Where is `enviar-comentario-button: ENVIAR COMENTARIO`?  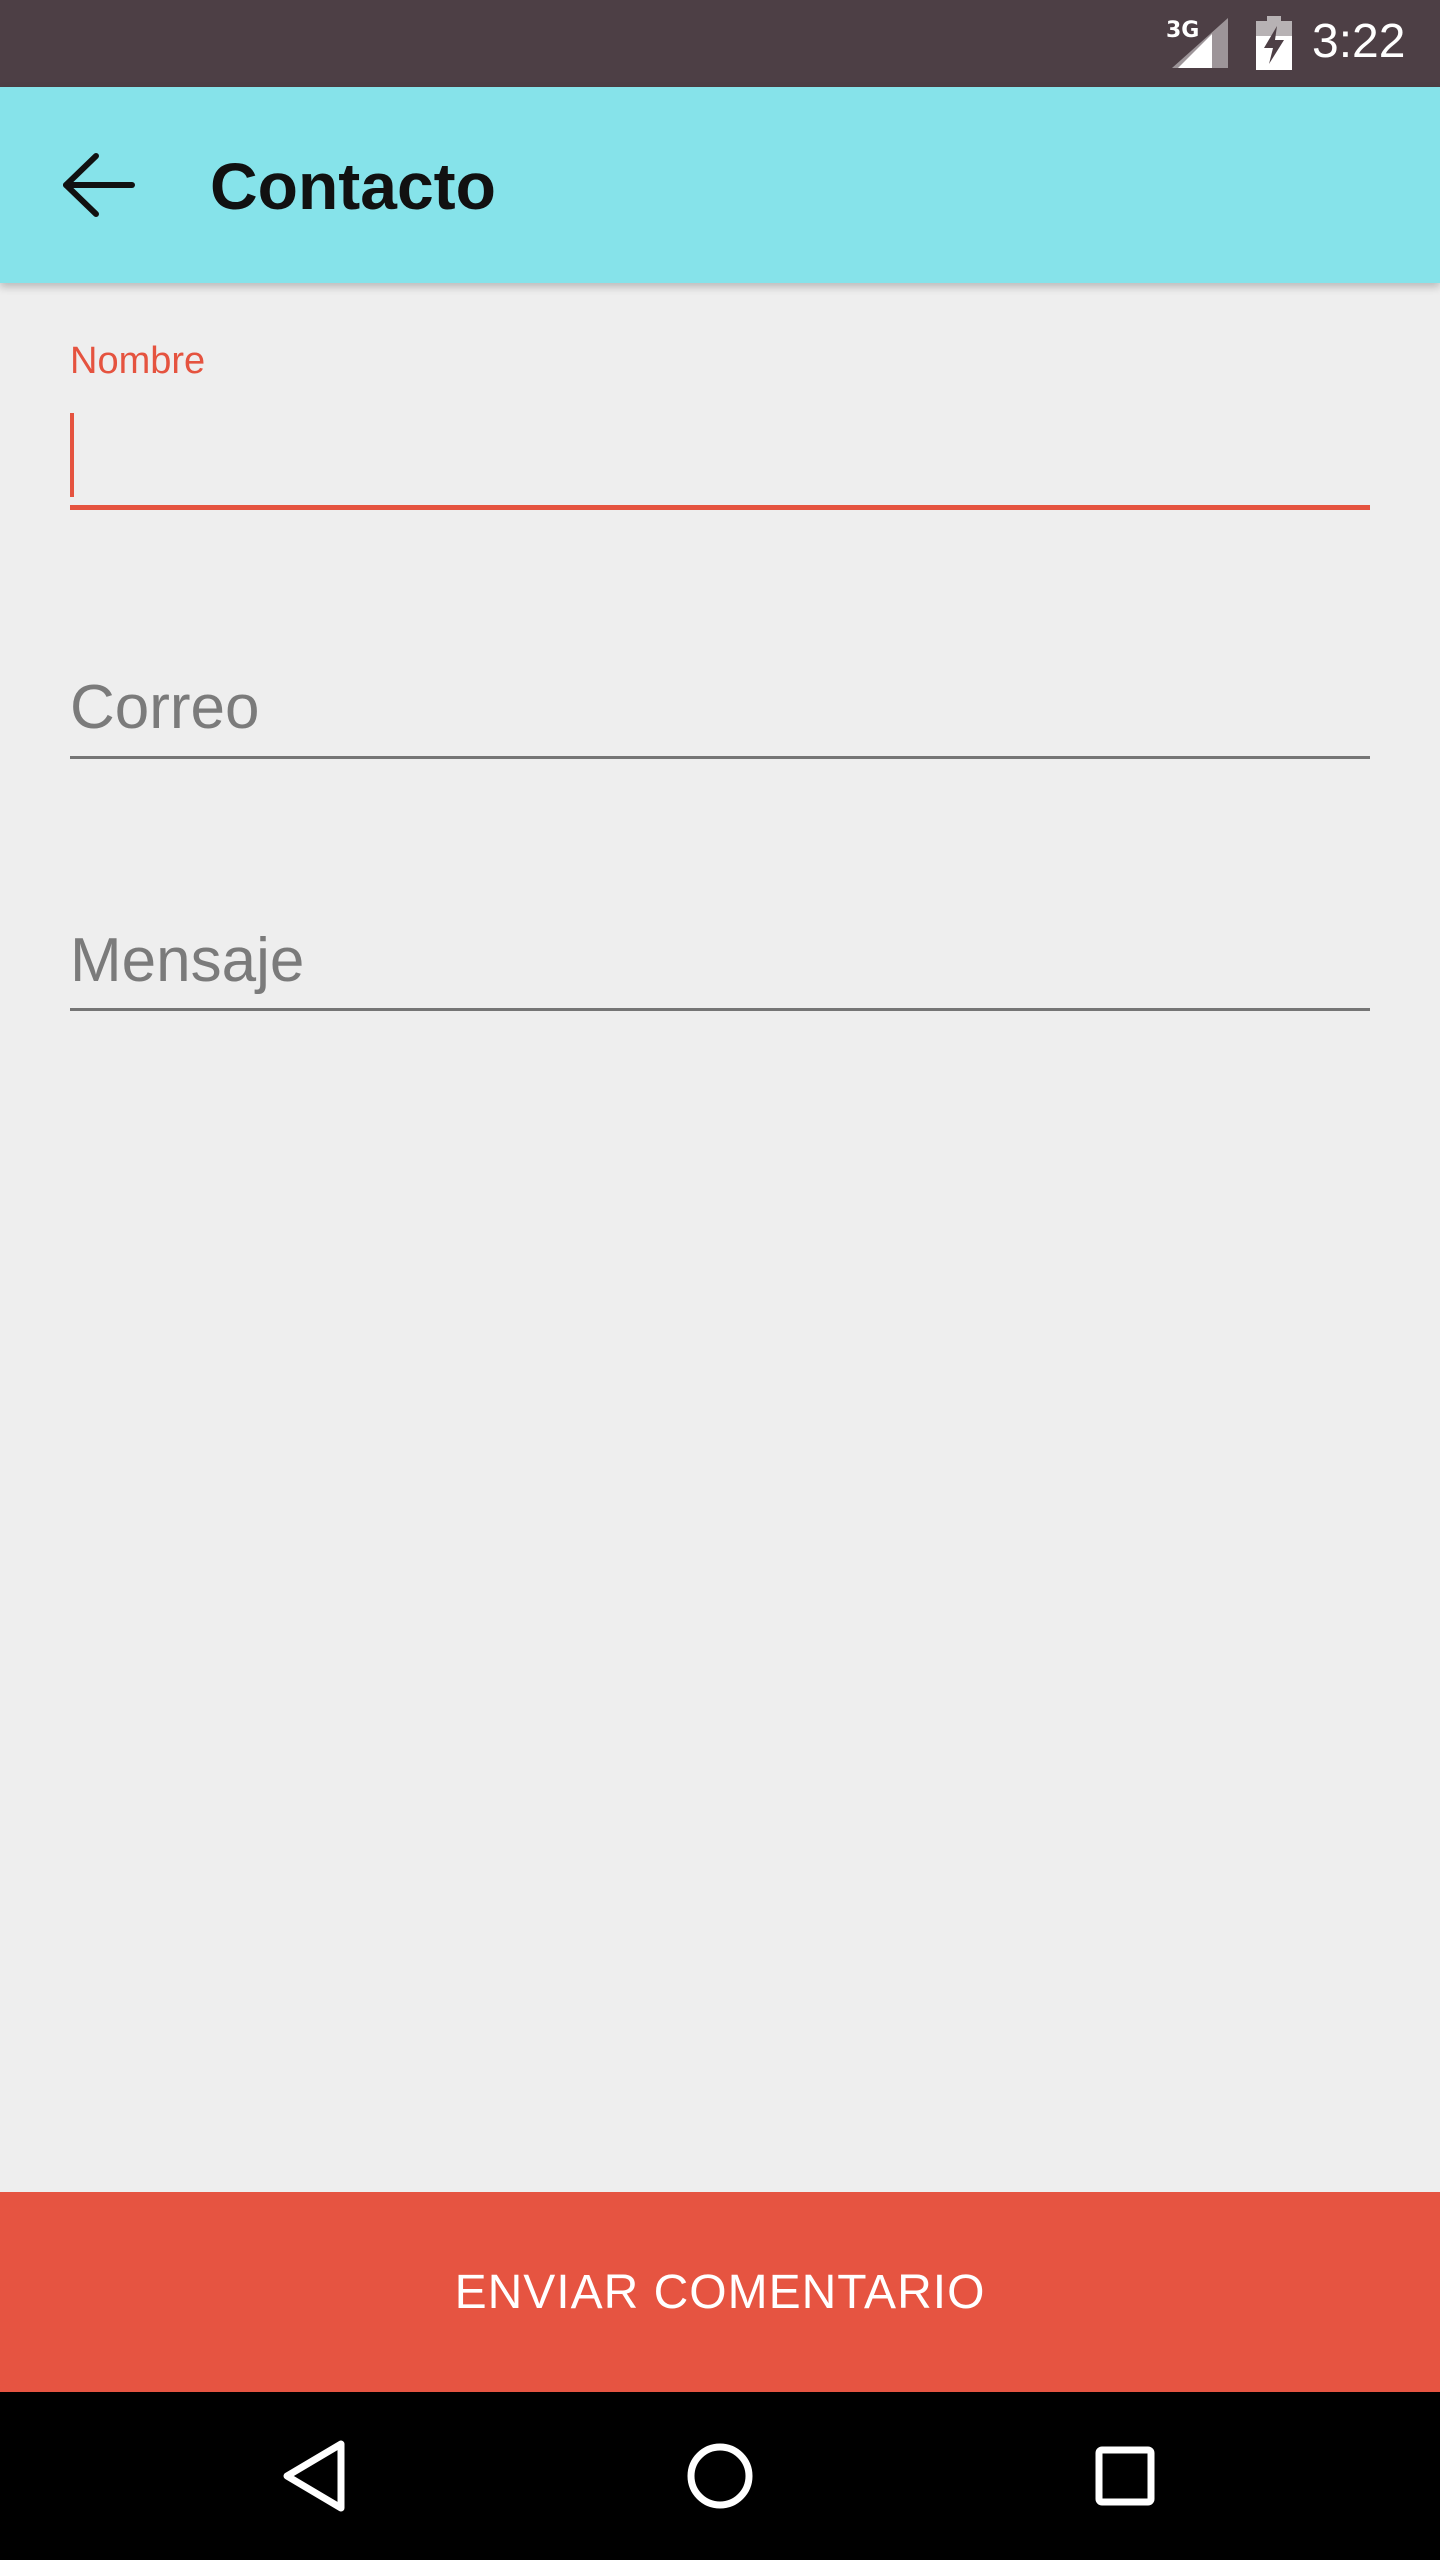
enviar-comentario-button: ENVIAR COMENTARIO is located at coordinates (720, 2292).